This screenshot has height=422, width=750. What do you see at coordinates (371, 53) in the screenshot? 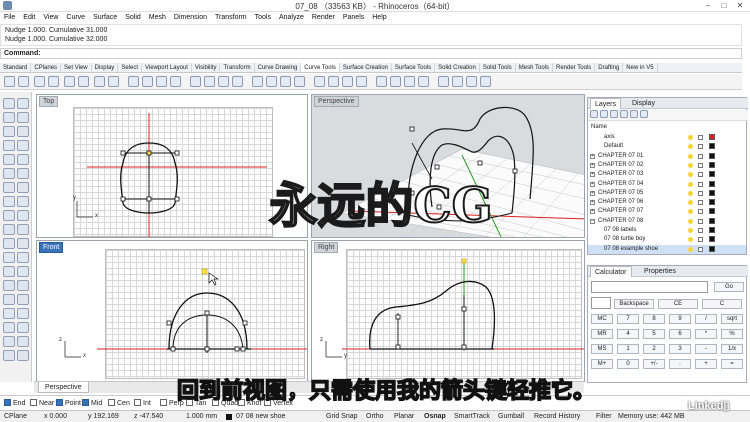
I see `command-prompt: Command:` at bounding box center [371, 53].